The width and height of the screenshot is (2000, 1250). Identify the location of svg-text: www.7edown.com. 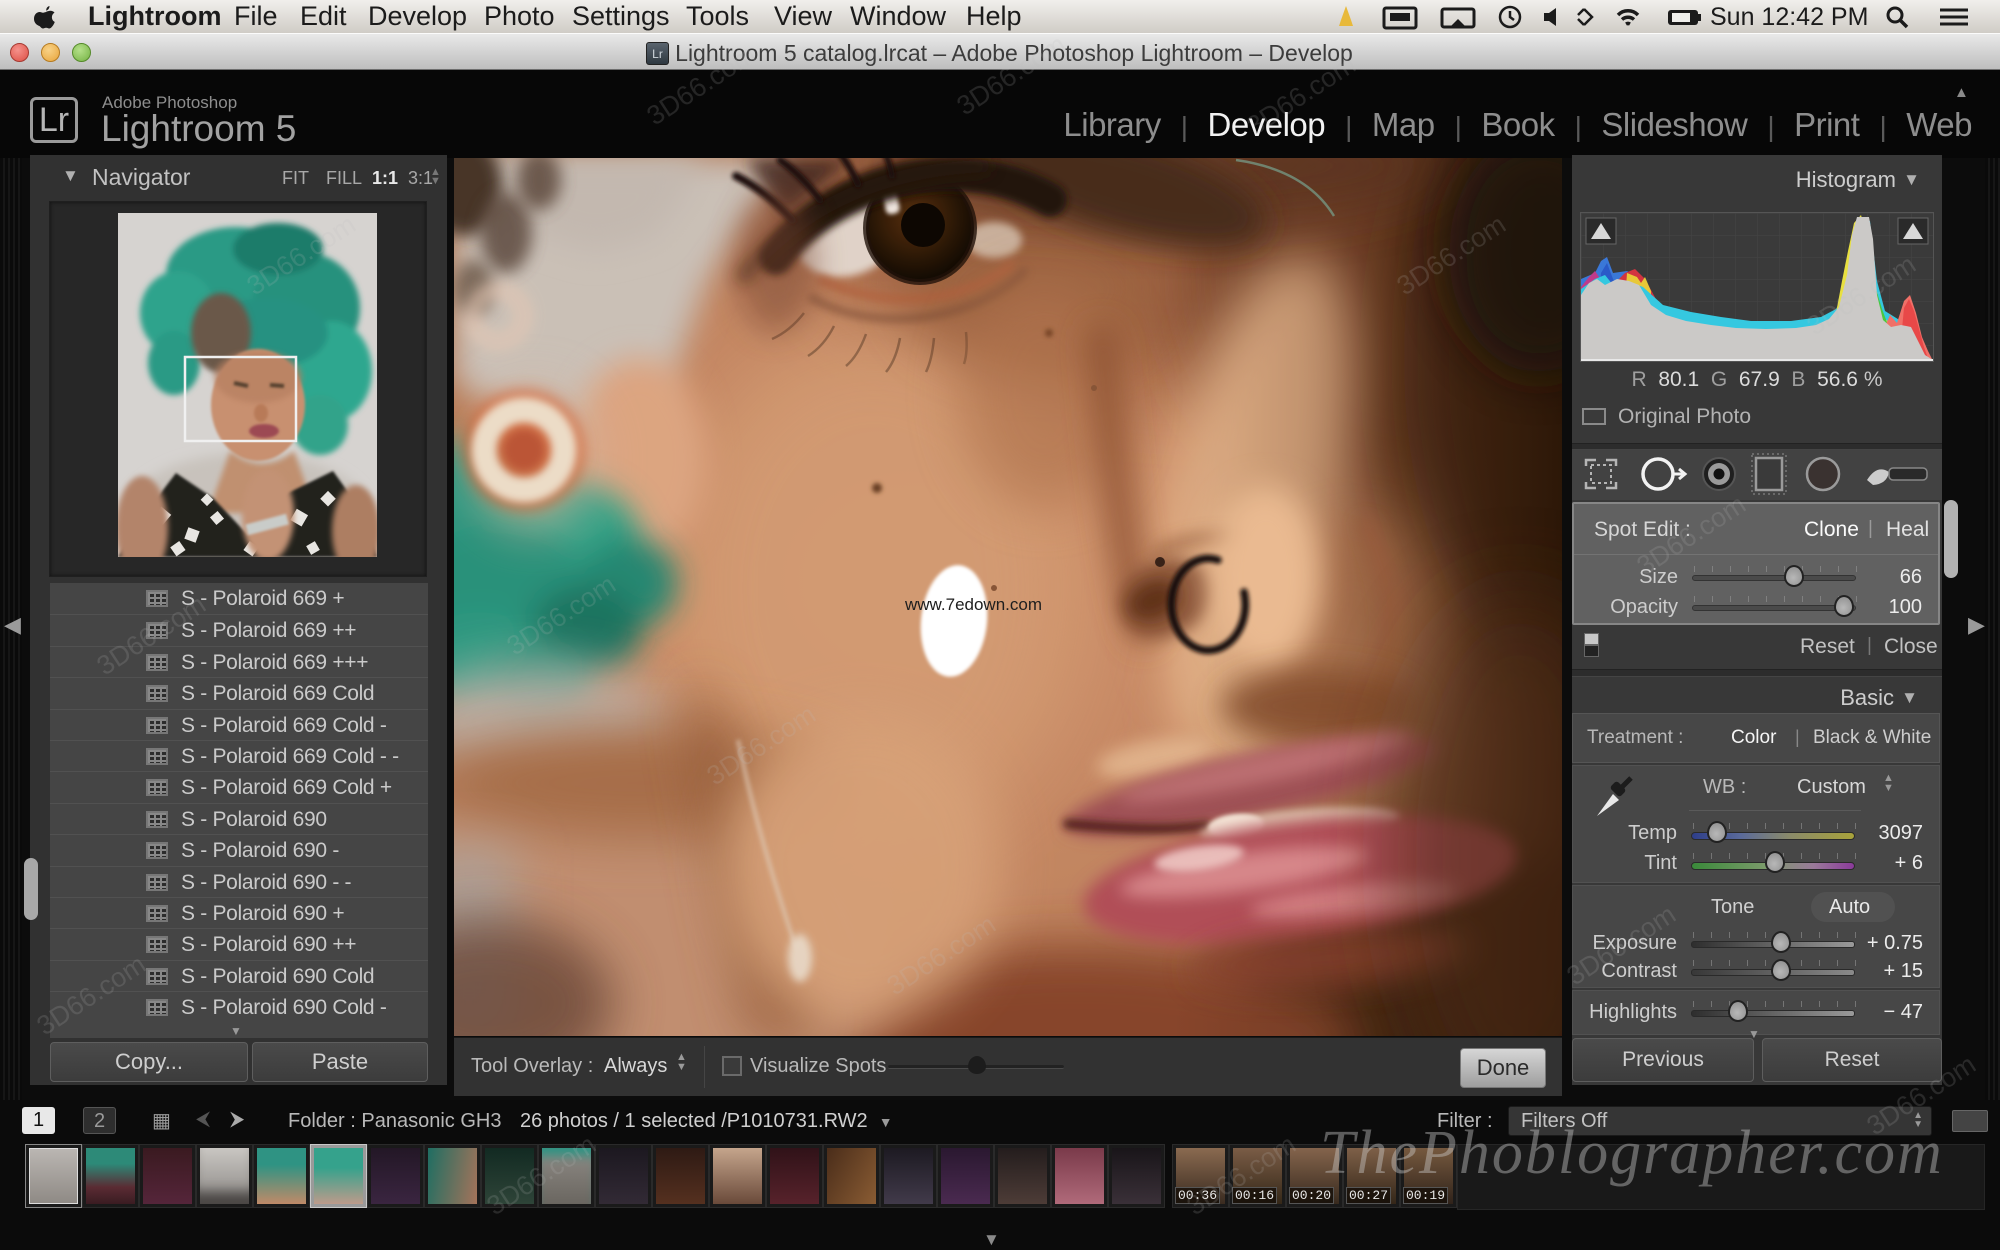
(973, 604).